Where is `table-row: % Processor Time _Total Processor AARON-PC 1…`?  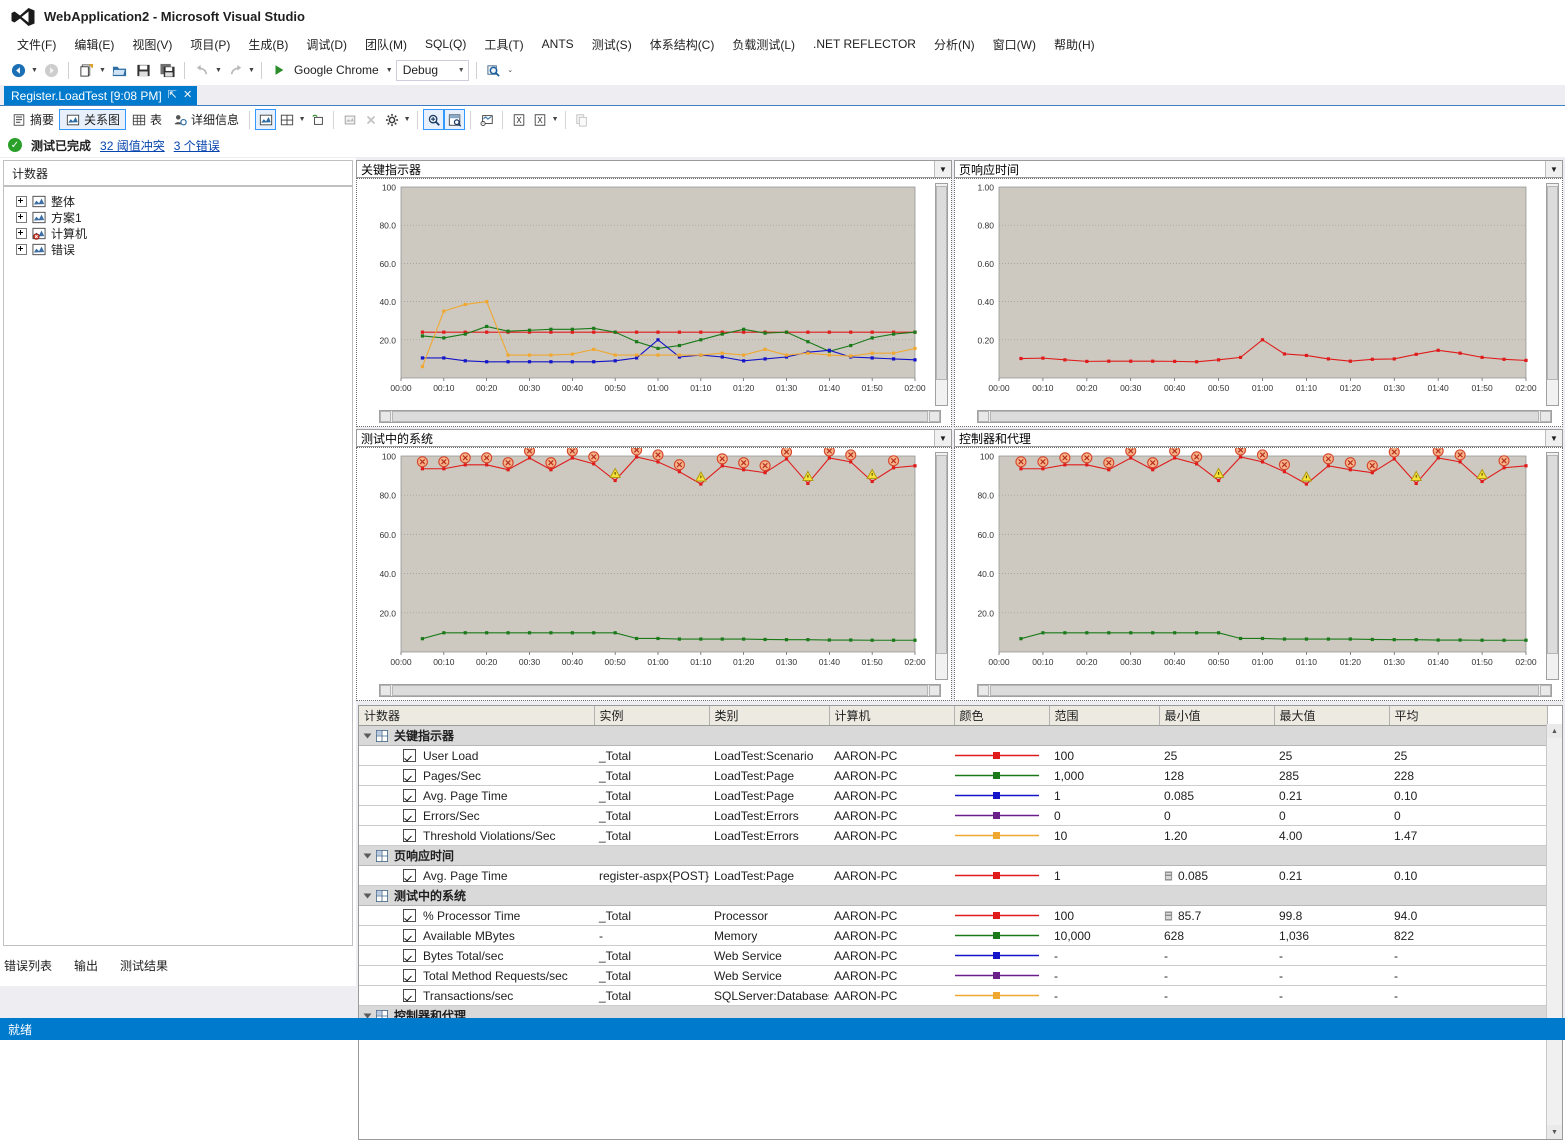
table-row: % Processor Time _Total Processor AARON-PC 1… is located at coordinates (953, 915).